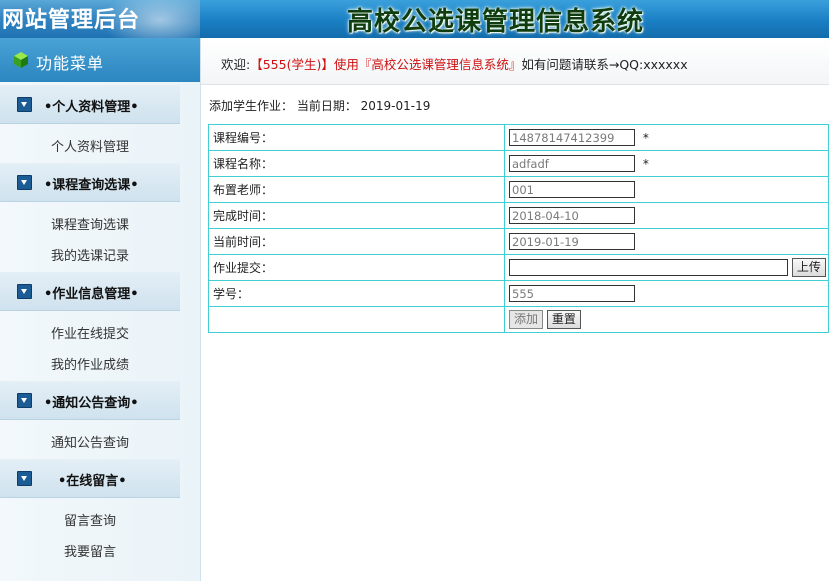  Describe the element at coordinates (90, 519) in the screenshot. I see `sidebar-item-message-search: 留言查询` at that location.